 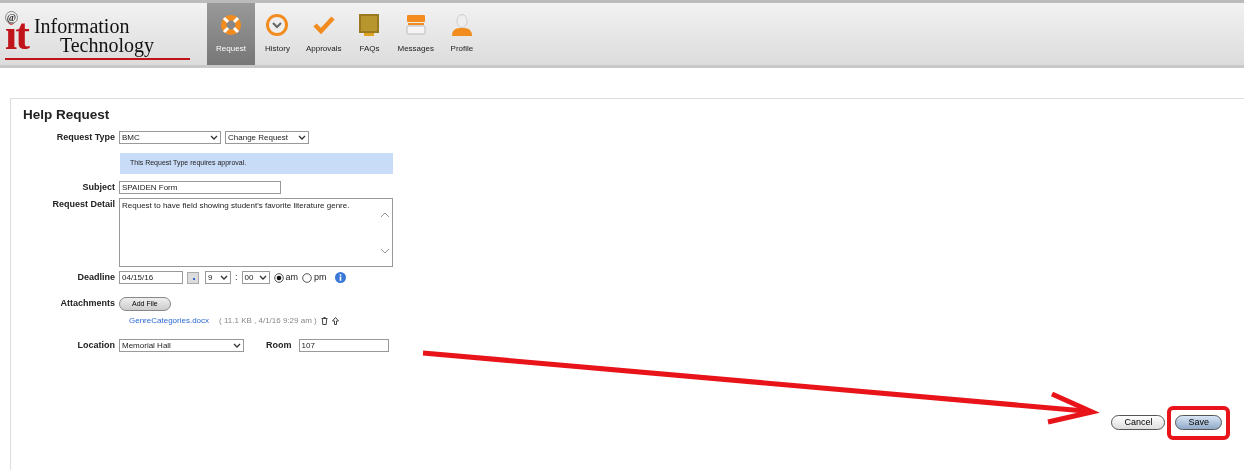 I want to click on field-label: Room, so click(x=279, y=346).